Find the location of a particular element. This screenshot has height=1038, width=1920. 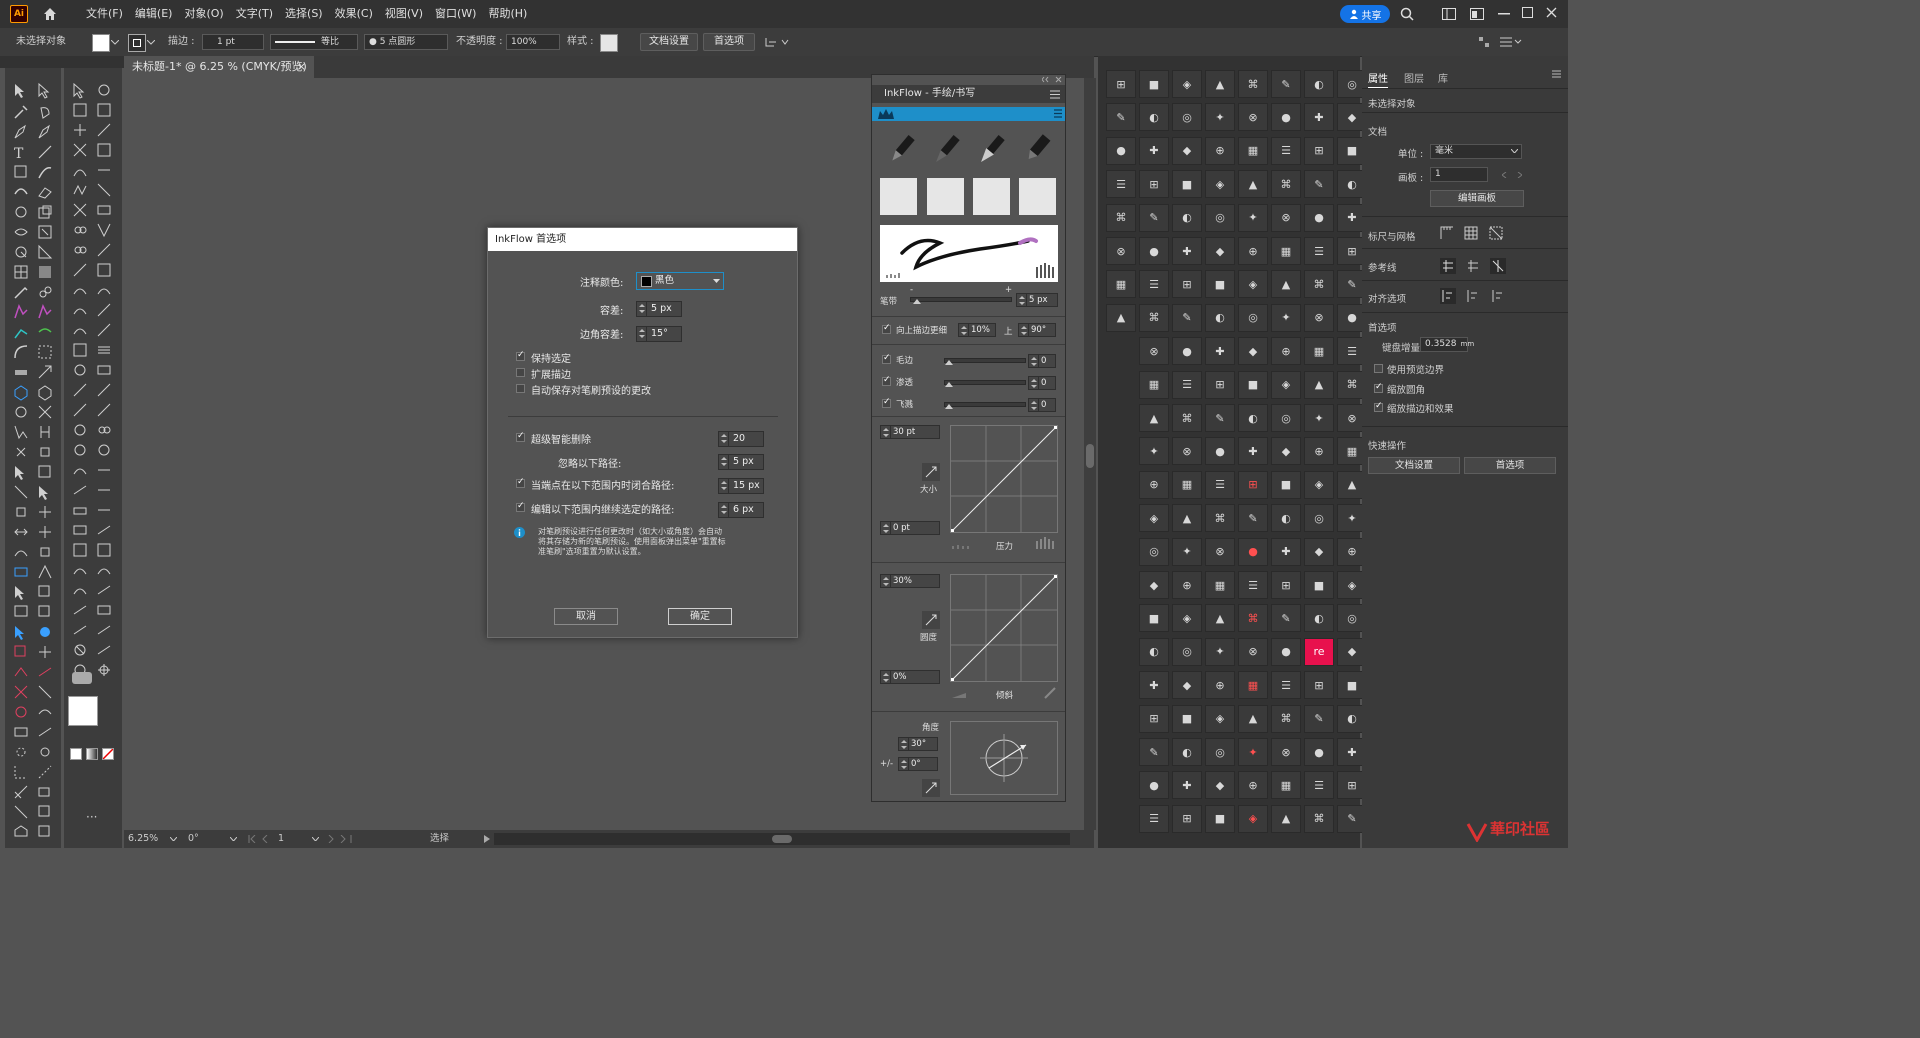

smart-delete-field: 20 is located at coordinates (741, 439).